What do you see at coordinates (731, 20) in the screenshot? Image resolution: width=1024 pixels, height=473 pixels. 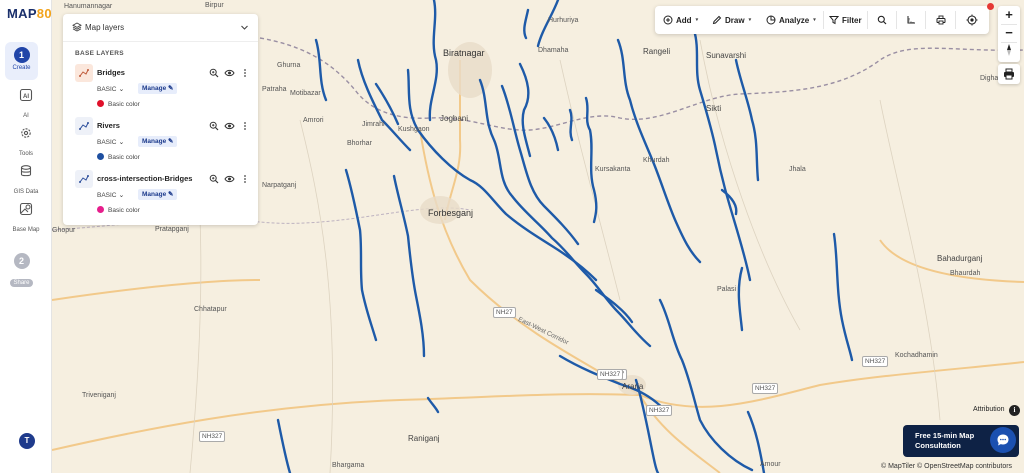 I see `draw-button: Draw ▾` at bounding box center [731, 20].